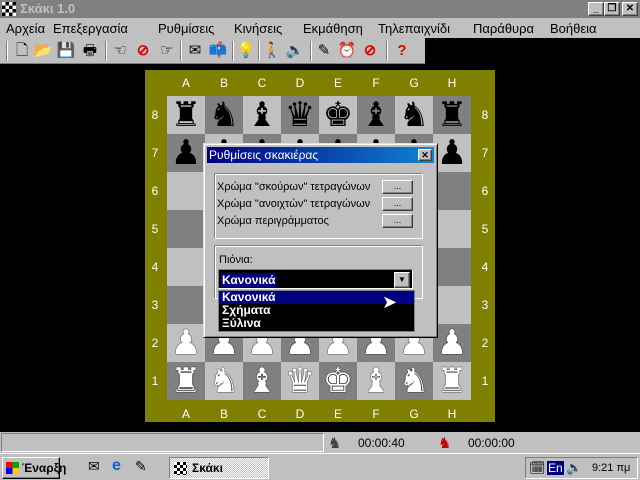  What do you see at coordinates (218, 51) in the screenshot?
I see `mailbox-icon: 📫` at bounding box center [218, 51].